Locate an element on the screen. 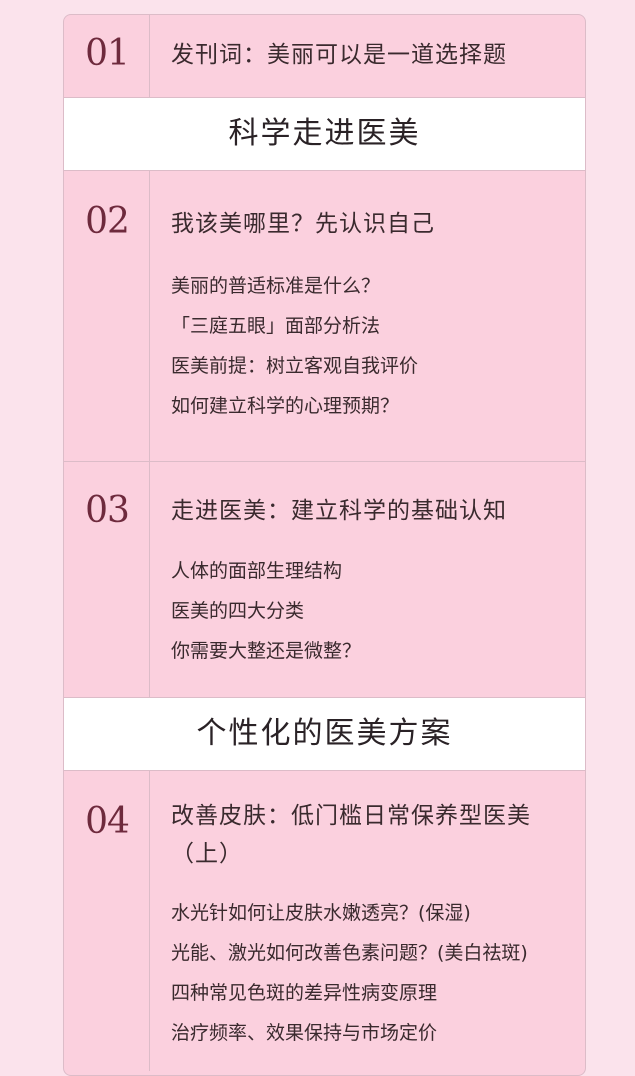 The width and height of the screenshot is (635, 1076). chapter-number: 03 is located at coordinates (107, 510).